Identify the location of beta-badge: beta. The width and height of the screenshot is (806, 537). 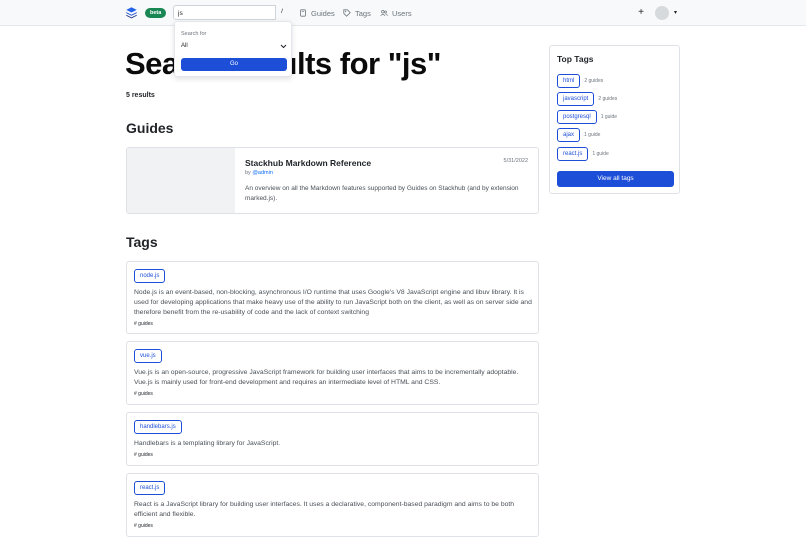
(156, 13).